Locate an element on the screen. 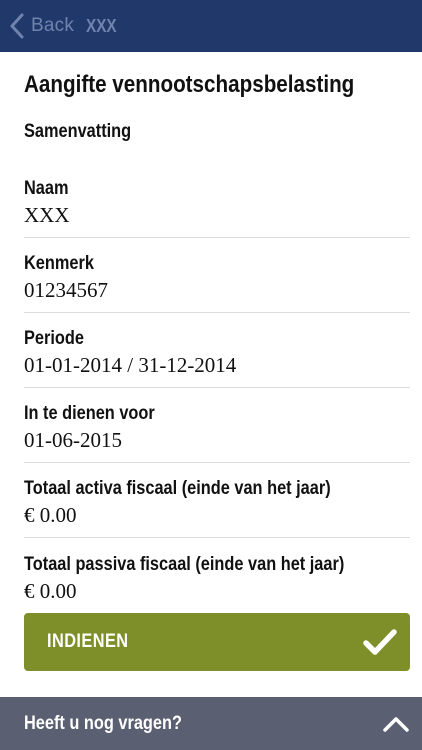 Image resolution: width=422 pixels, height=750 pixels. field-naam: Naam XXX is located at coordinates (217, 208).